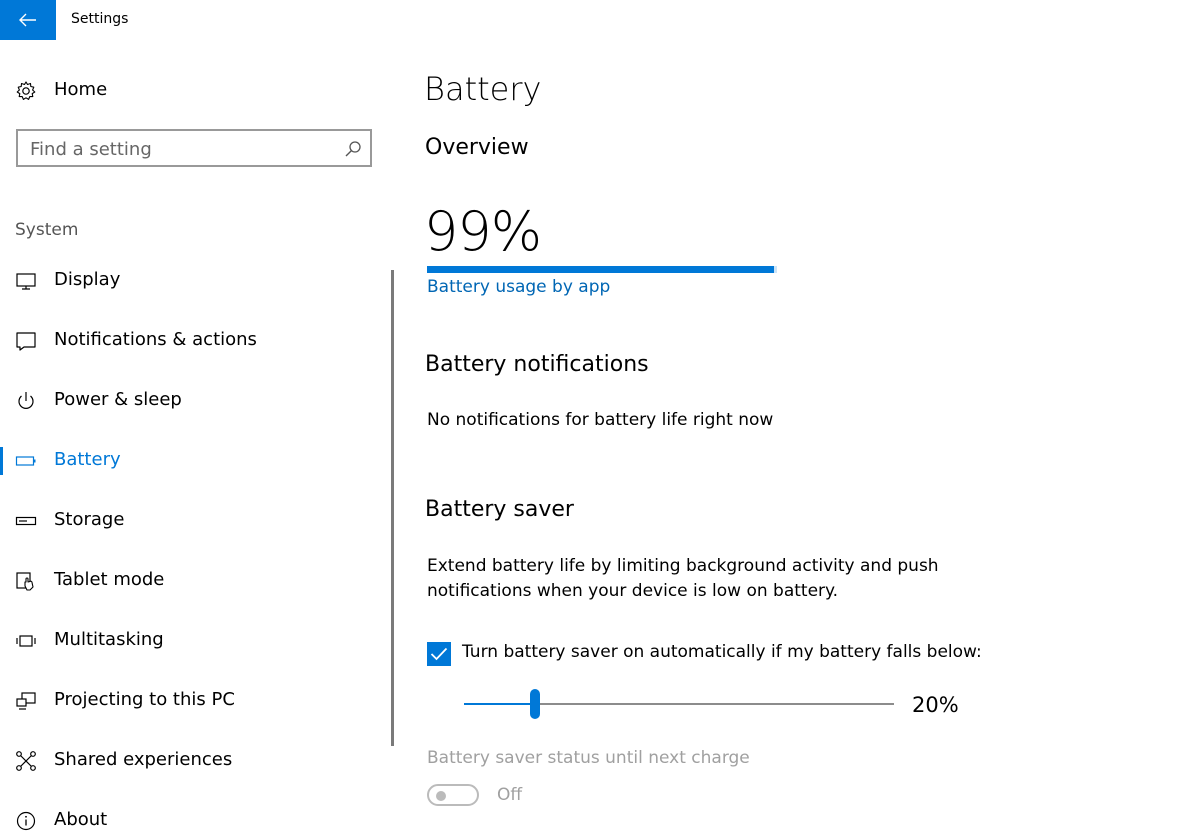 The height and width of the screenshot is (840, 1200). I want to click on tablet-mode-icon, so click(26, 581).